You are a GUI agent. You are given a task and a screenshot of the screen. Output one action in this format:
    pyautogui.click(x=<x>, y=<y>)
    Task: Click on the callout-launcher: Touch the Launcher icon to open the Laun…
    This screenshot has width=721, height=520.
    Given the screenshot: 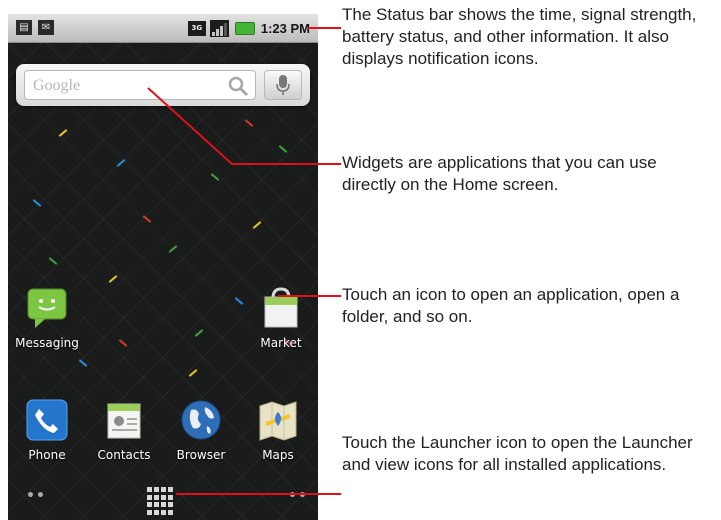 What is the action you would take?
    pyautogui.click(x=517, y=453)
    